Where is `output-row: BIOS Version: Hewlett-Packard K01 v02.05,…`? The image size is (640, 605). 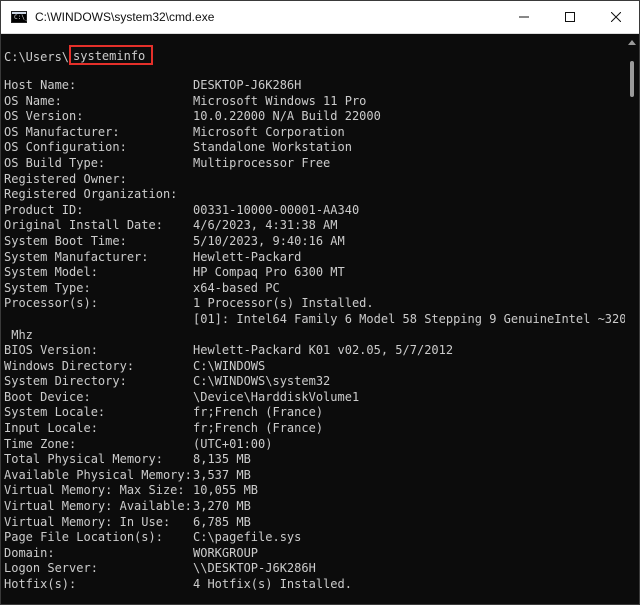
output-row: BIOS Version: Hewlett-Packard K01 v02.05,… is located at coordinates (314, 351).